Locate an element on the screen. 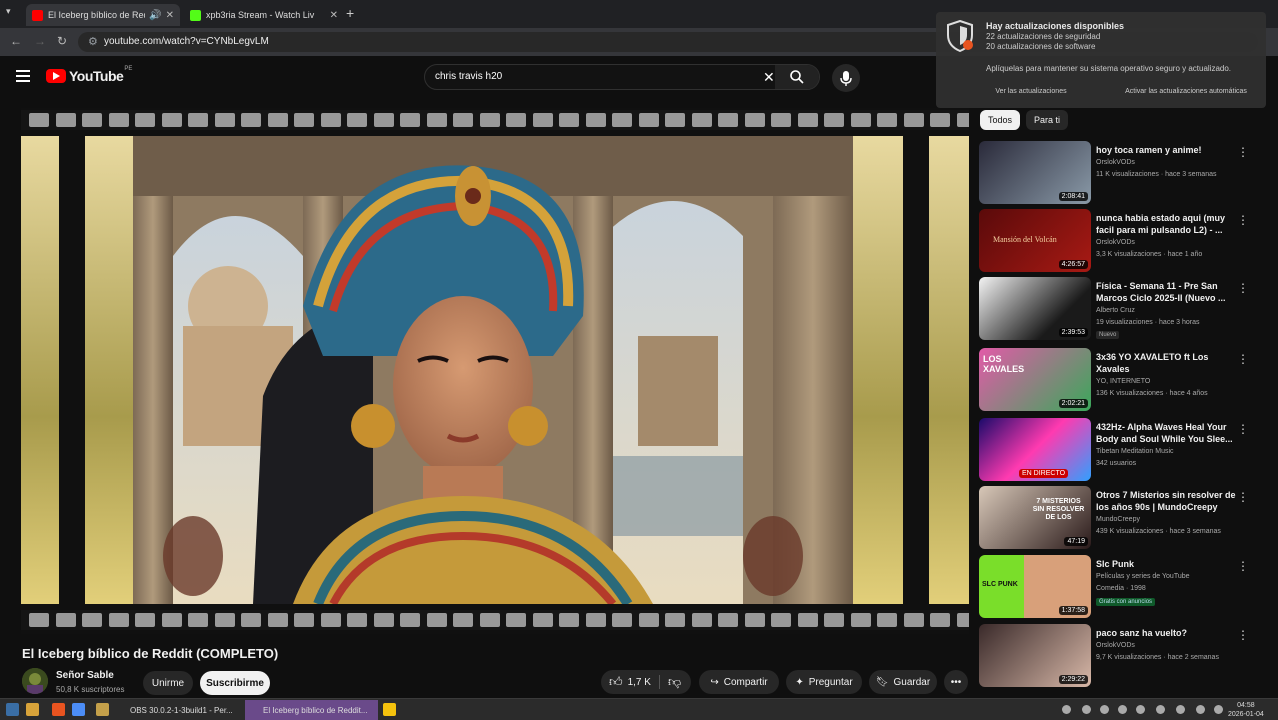  taskbar-clock: 04:58 2026-01-04 is located at coordinates (1246, 710).